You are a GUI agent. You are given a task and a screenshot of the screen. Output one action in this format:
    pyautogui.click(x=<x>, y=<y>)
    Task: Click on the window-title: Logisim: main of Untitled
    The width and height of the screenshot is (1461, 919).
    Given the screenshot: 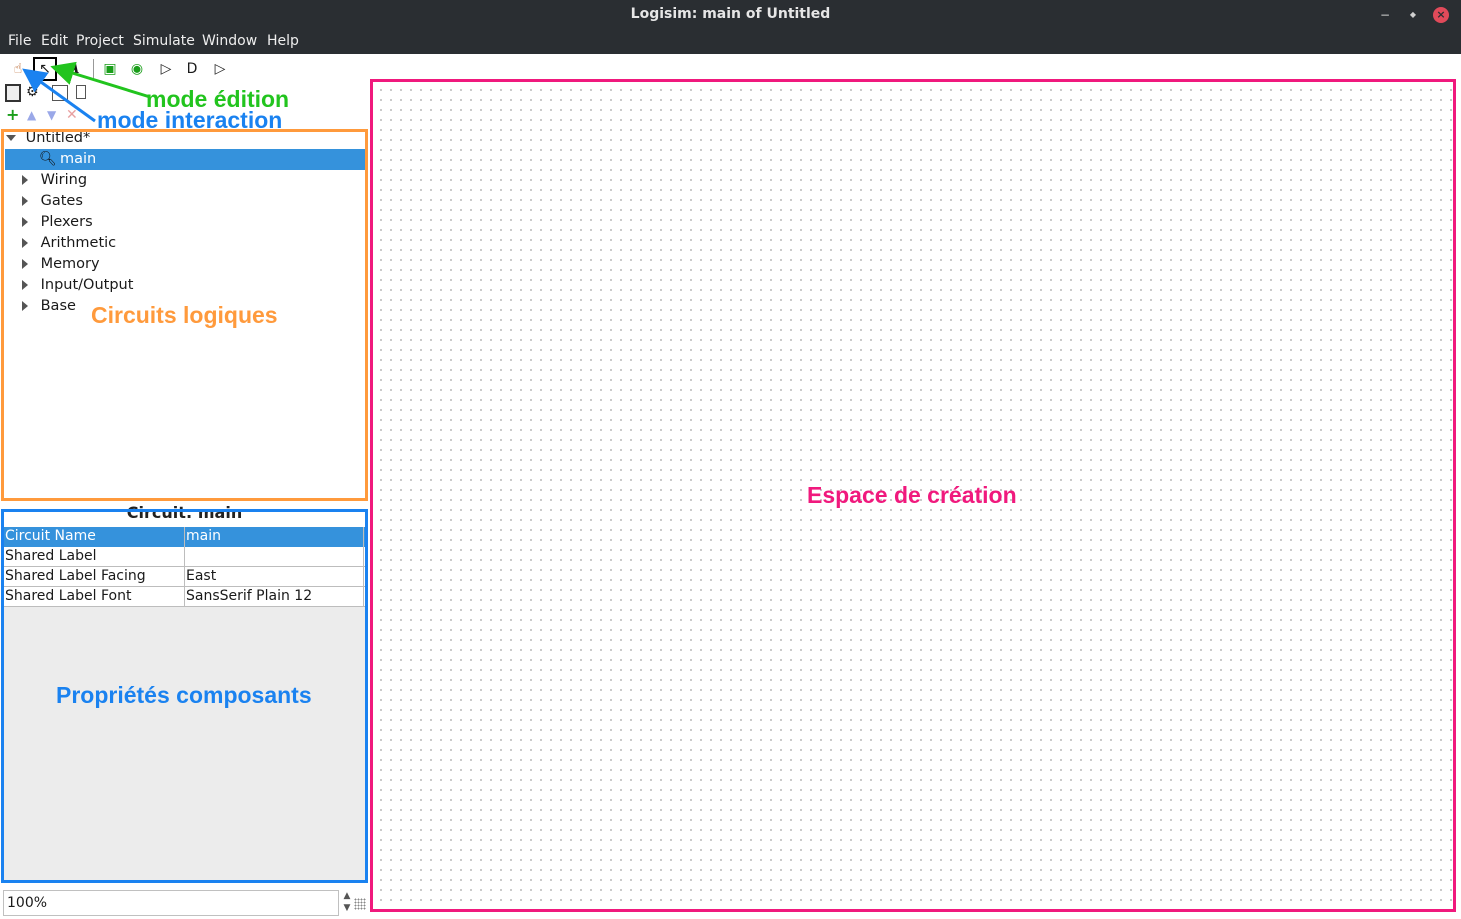 What is the action you would take?
    pyautogui.click(x=730, y=14)
    